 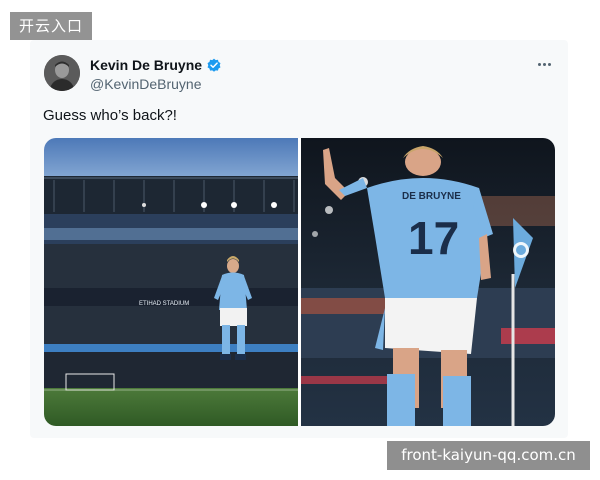 I want to click on tweet-text: Guess who’s back?!, so click(x=110, y=115).